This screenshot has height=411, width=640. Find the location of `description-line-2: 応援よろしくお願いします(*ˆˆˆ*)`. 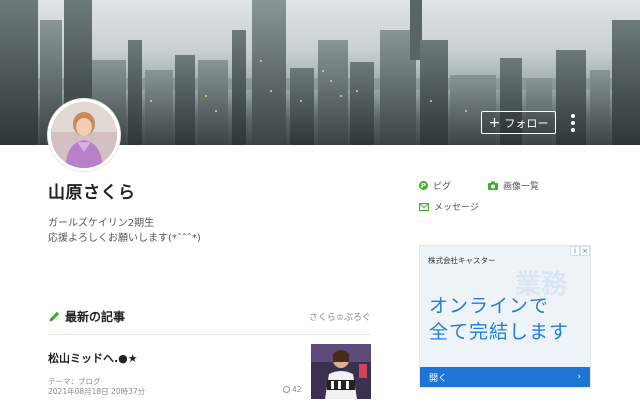

description-line-2: 応援よろしくお願いします(*ˆˆˆ*) is located at coordinates (124, 238).